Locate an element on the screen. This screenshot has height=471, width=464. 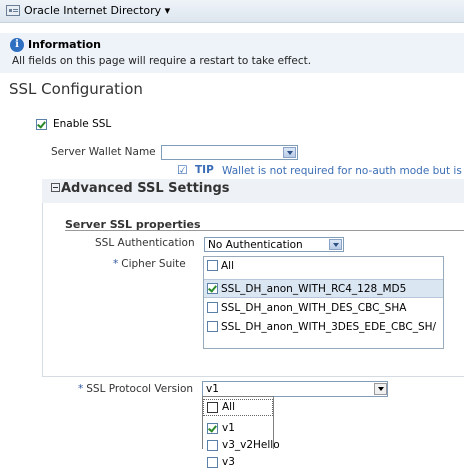
ssl-authentication-select: No Authentication is located at coordinates (274, 244).